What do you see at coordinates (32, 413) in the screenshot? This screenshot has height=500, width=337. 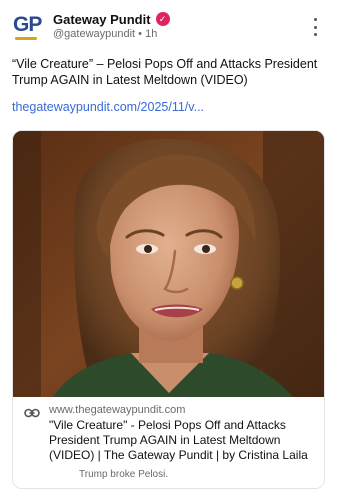 I see `link-icon` at bounding box center [32, 413].